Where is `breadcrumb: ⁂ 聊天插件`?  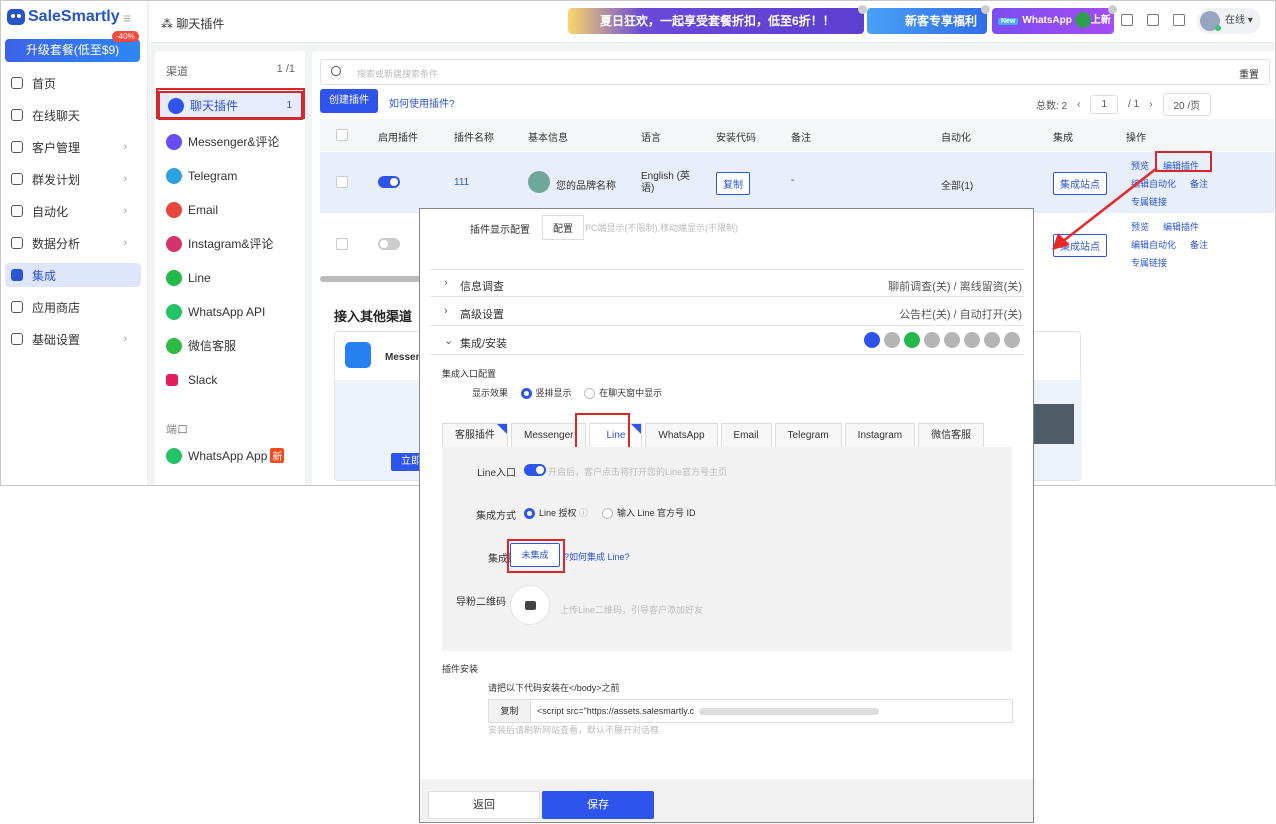 breadcrumb: ⁂ 聊天插件 is located at coordinates (193, 24).